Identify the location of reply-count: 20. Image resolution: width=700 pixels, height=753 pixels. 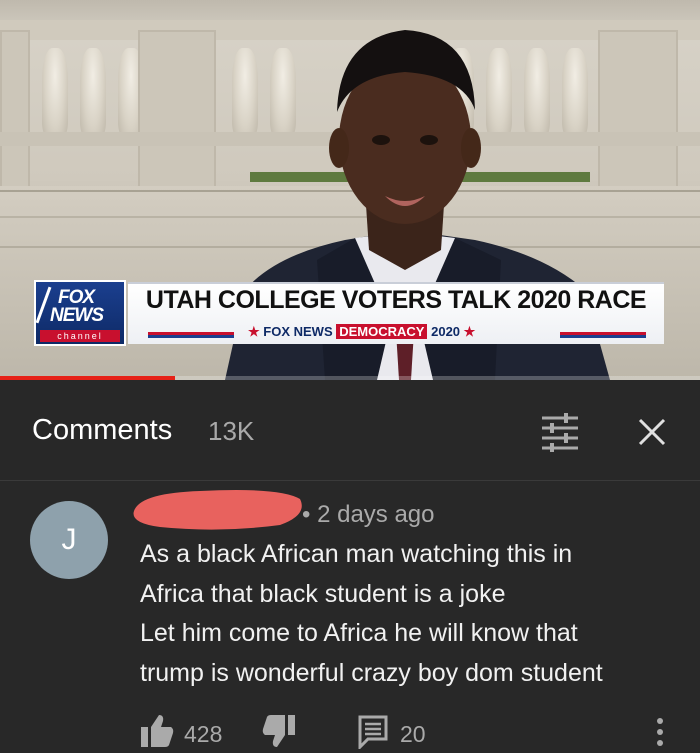
(413, 734).